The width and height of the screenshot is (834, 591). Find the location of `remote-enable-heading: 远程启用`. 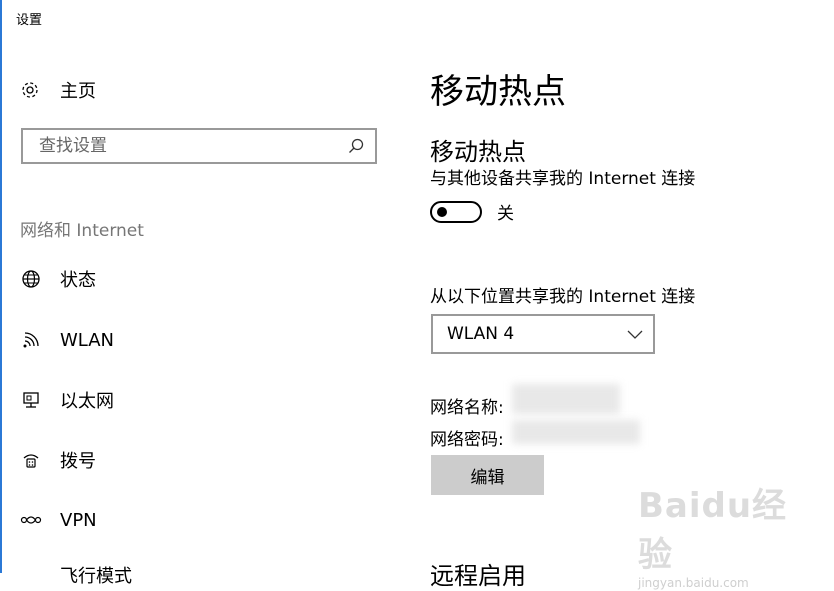

remote-enable-heading: 远程启用 is located at coordinates (478, 576).